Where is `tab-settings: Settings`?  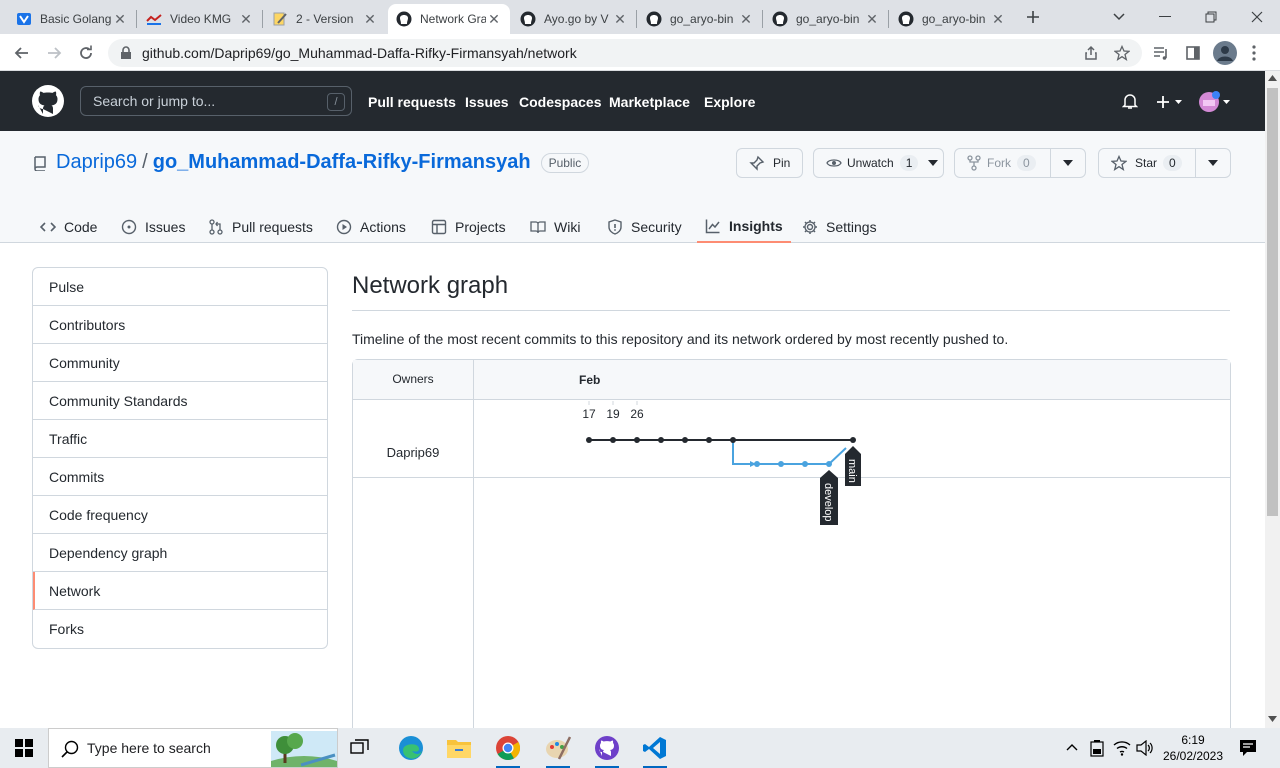 tab-settings: Settings is located at coordinates (839, 227).